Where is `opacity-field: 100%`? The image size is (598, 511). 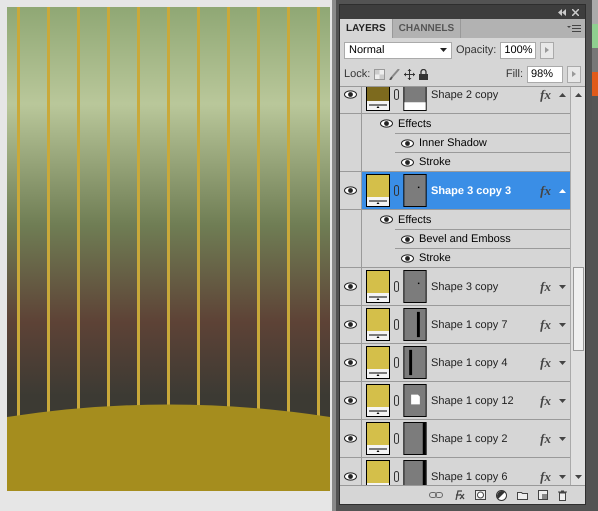
opacity-field: 100% is located at coordinates (518, 50).